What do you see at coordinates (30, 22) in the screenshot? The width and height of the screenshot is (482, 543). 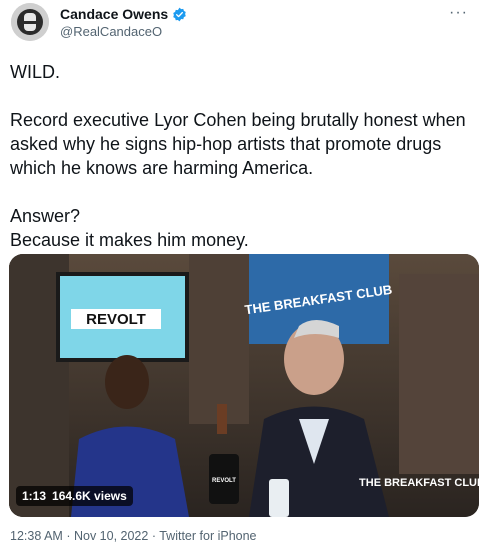 I see `avatar` at bounding box center [30, 22].